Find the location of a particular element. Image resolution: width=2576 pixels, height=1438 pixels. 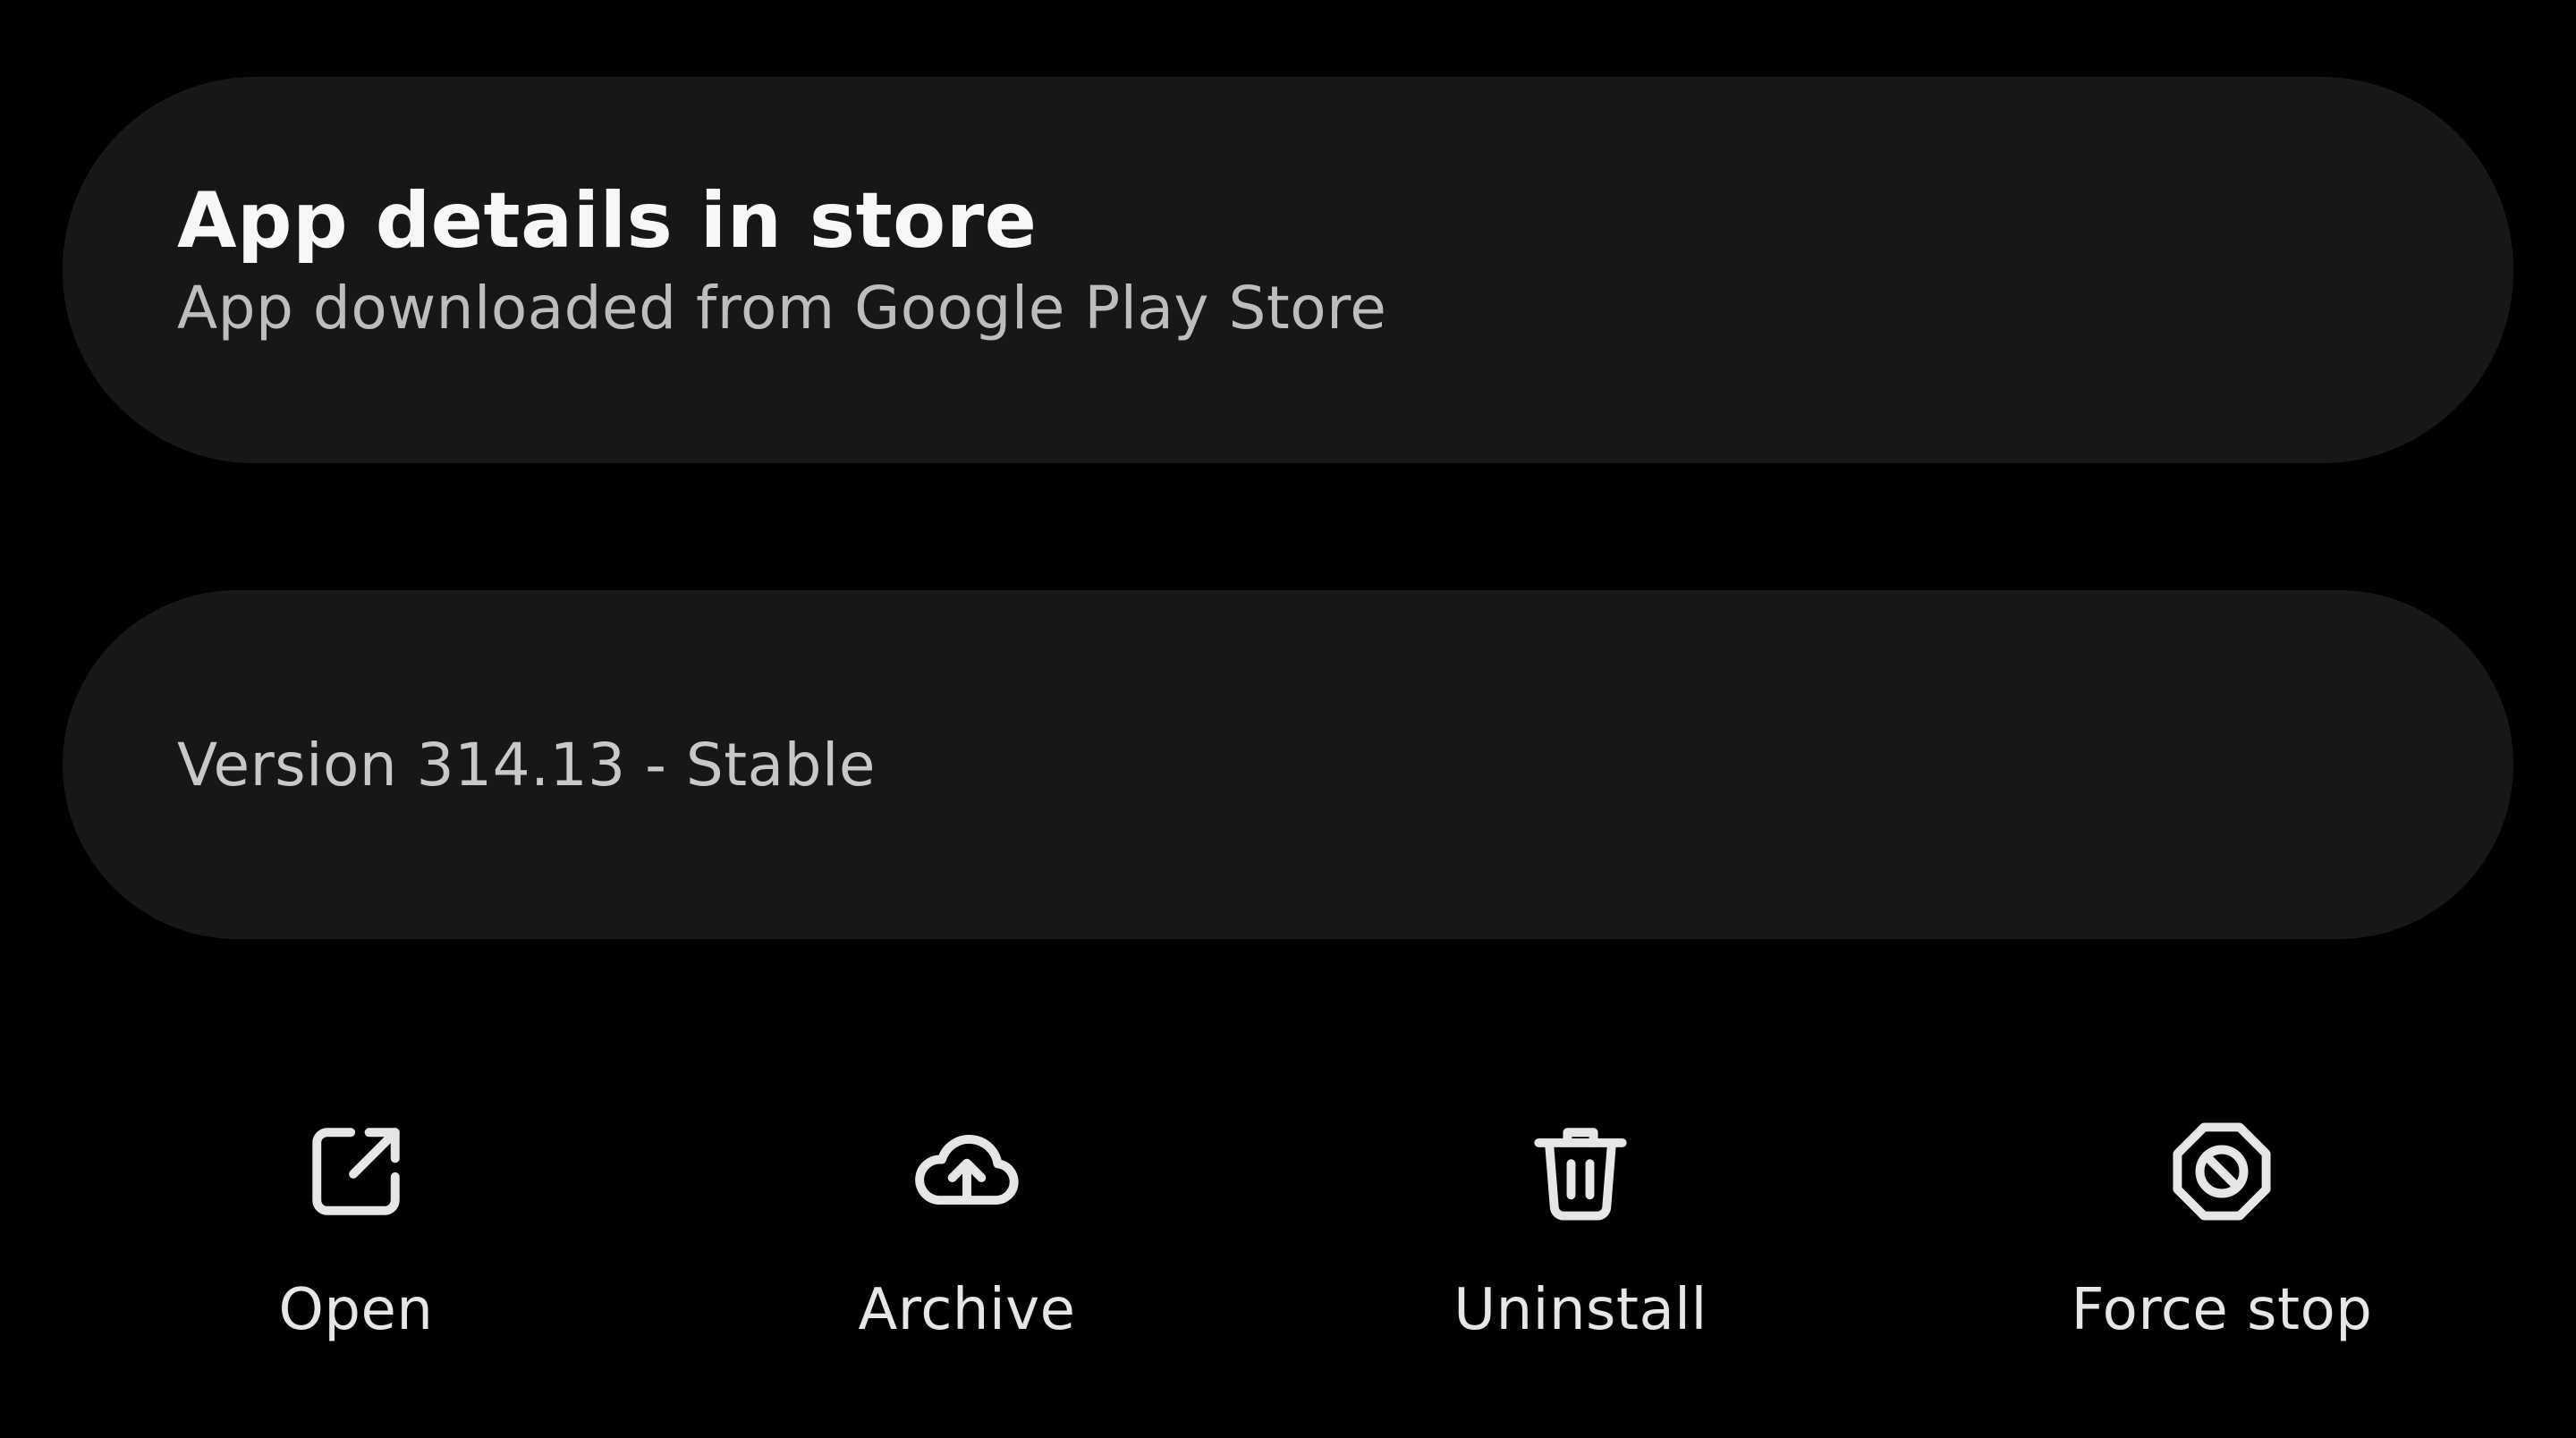

open-button: Open is located at coordinates (356, 1243).